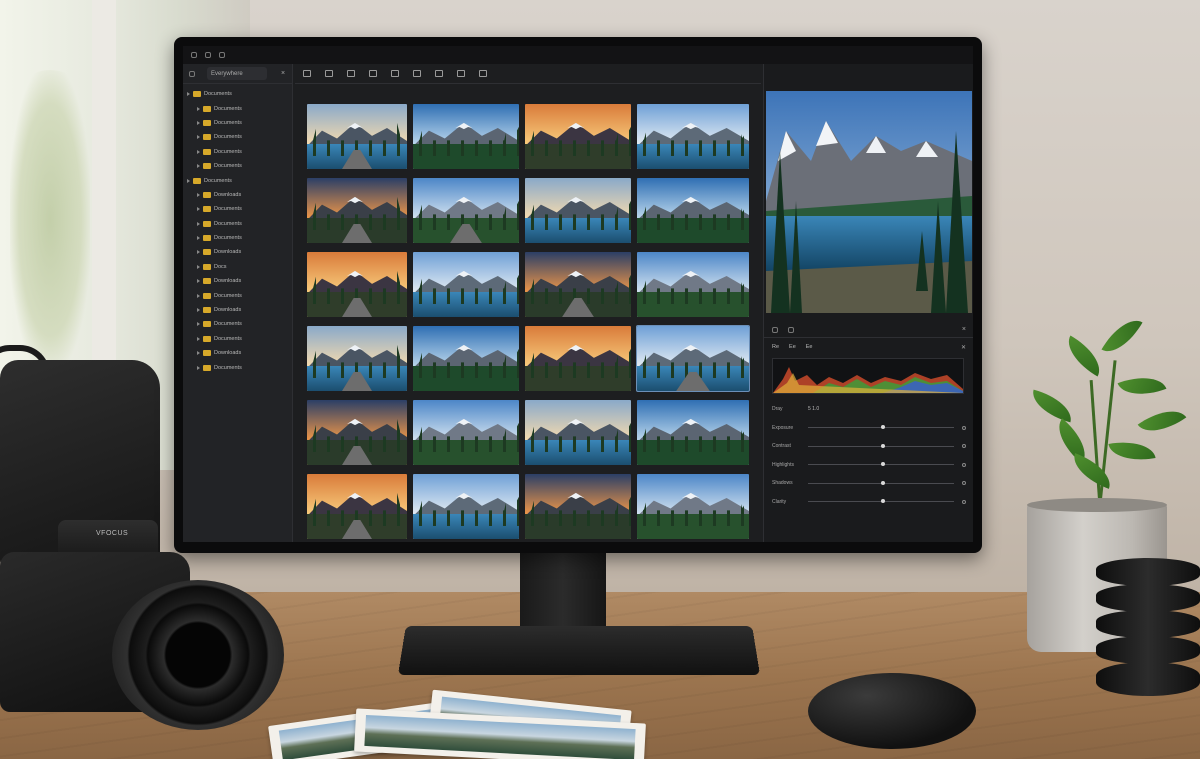  Describe the element at coordinates (439, 73) in the screenshot. I see `rotate-icon` at that location.